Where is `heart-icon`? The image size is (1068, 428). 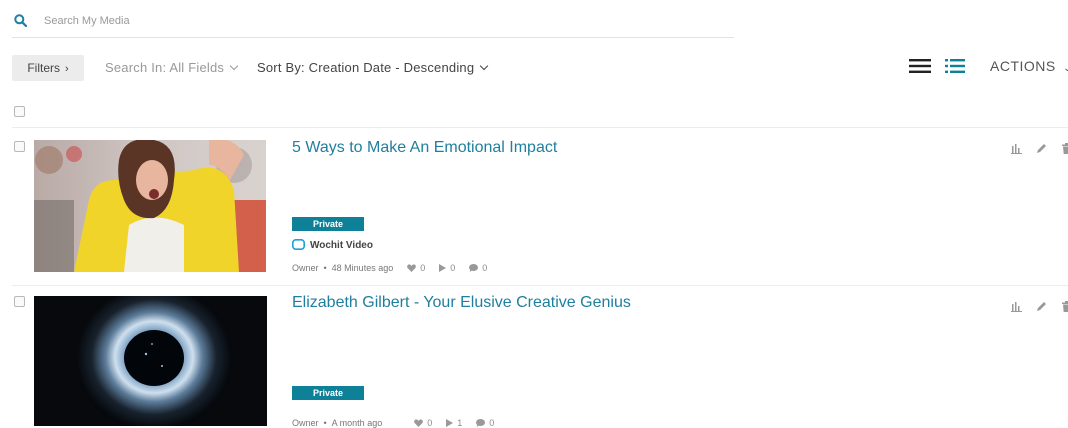
heart-icon is located at coordinates (412, 268).